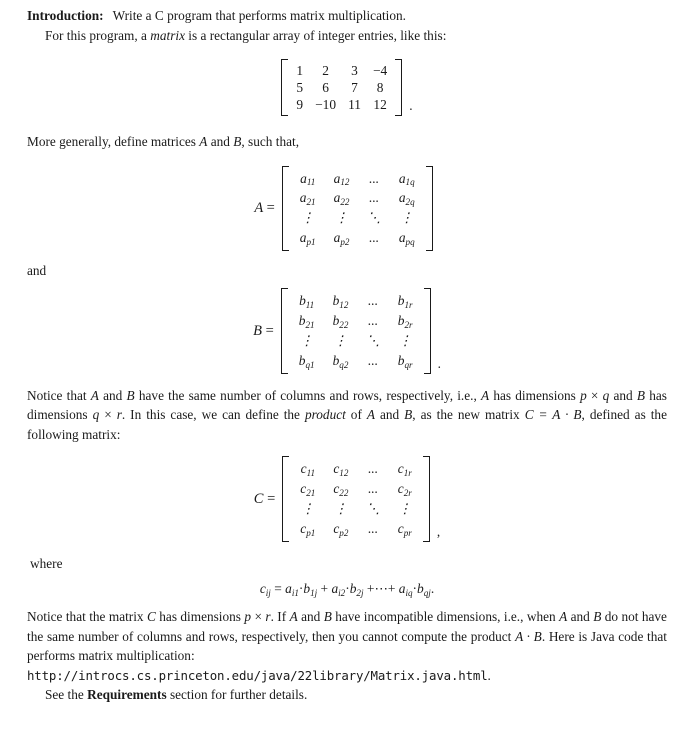 This screenshot has width=694, height=744. Describe the element at coordinates (213, 415) in the screenshot. I see `notice-t7: . In this case, we can define the` at that location.